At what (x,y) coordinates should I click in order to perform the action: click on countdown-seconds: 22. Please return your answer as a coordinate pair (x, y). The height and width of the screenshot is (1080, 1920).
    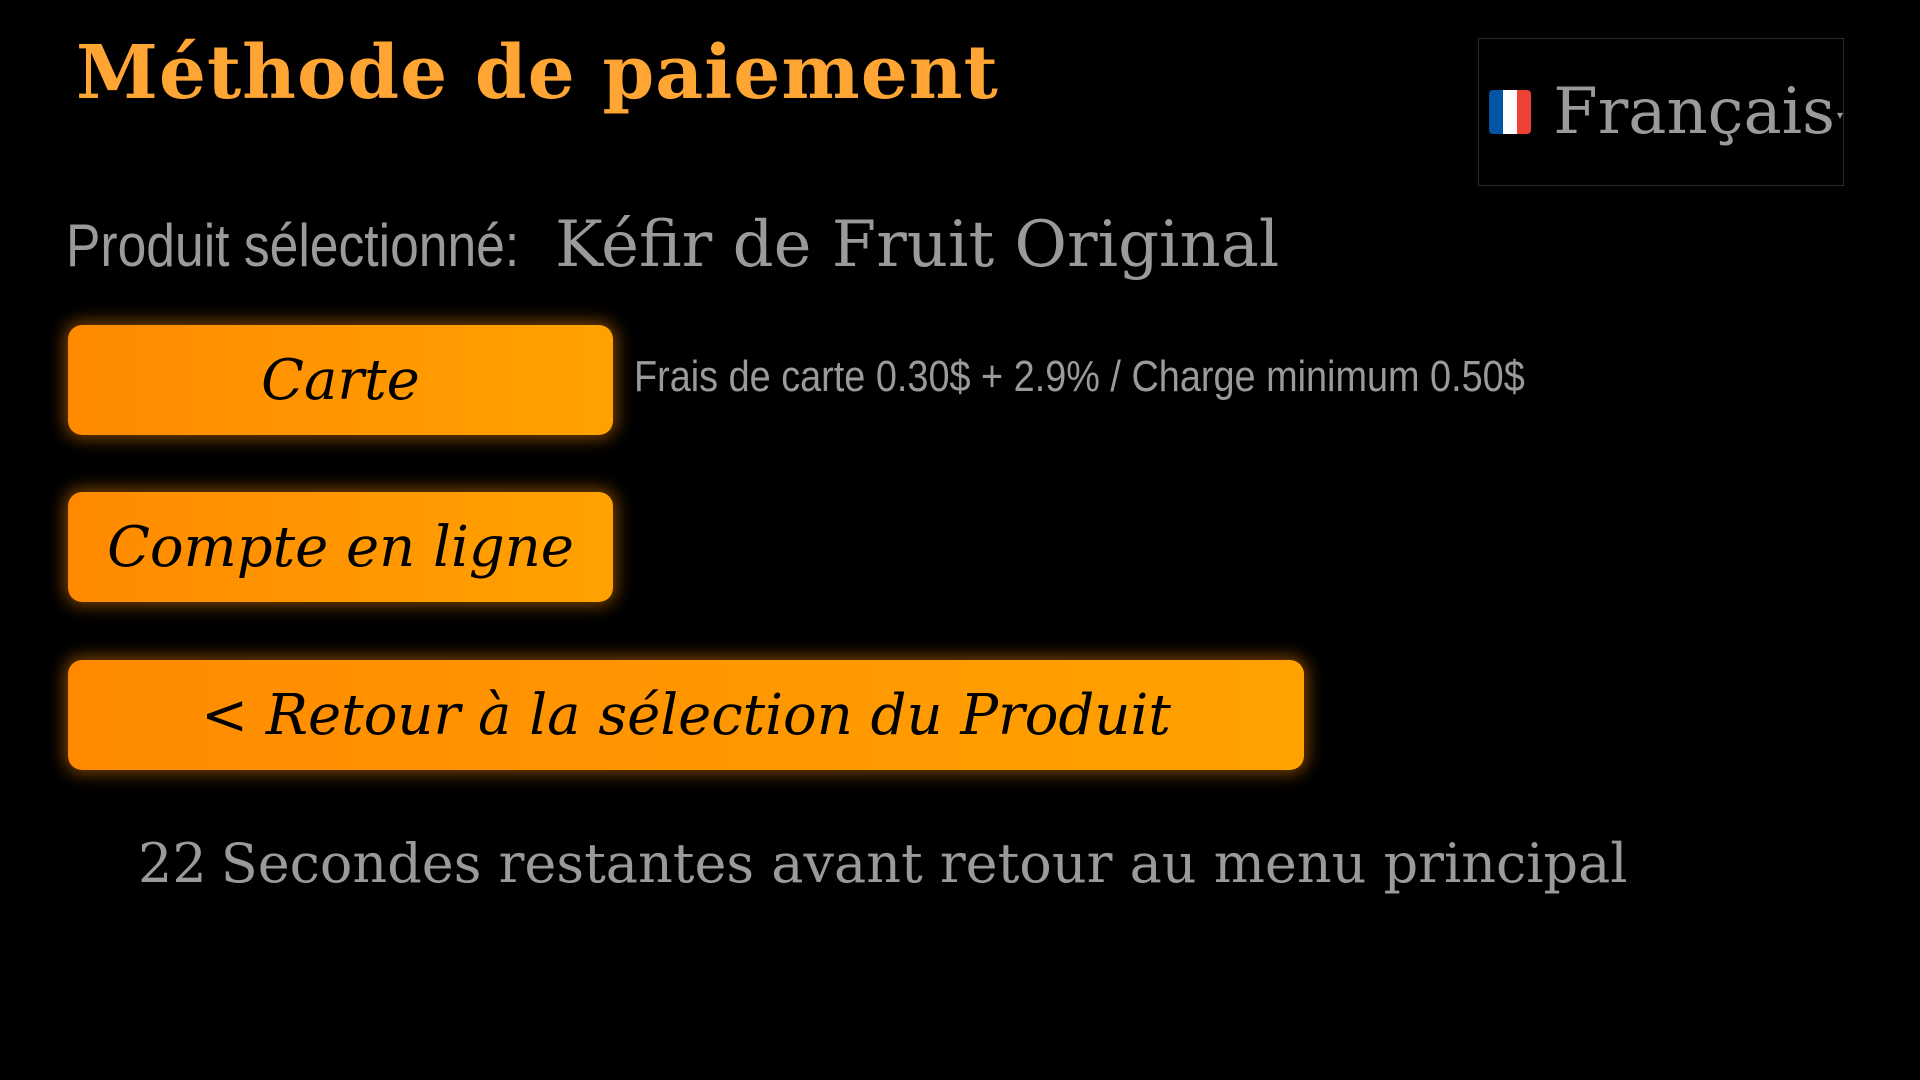
    Looking at the image, I should click on (172, 863).